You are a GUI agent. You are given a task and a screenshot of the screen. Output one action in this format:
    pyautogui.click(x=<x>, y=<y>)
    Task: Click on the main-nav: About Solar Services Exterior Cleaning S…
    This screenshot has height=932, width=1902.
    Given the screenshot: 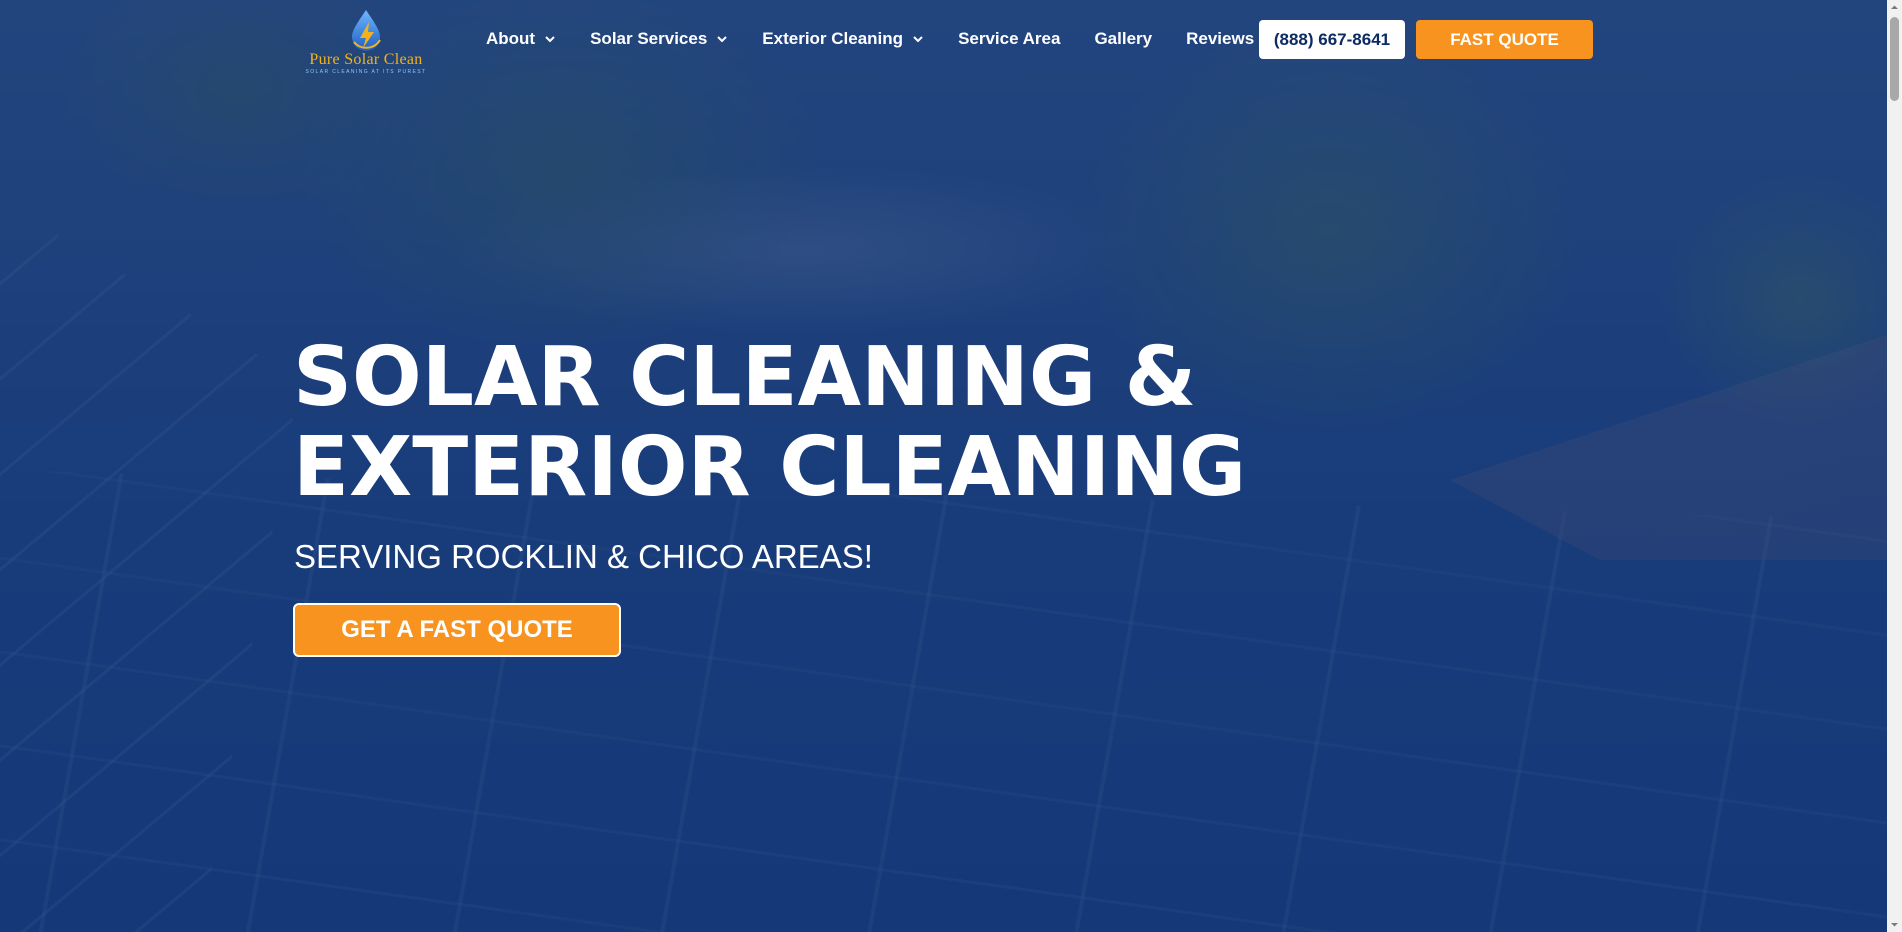 What is the action you would take?
    pyautogui.click(x=870, y=39)
    